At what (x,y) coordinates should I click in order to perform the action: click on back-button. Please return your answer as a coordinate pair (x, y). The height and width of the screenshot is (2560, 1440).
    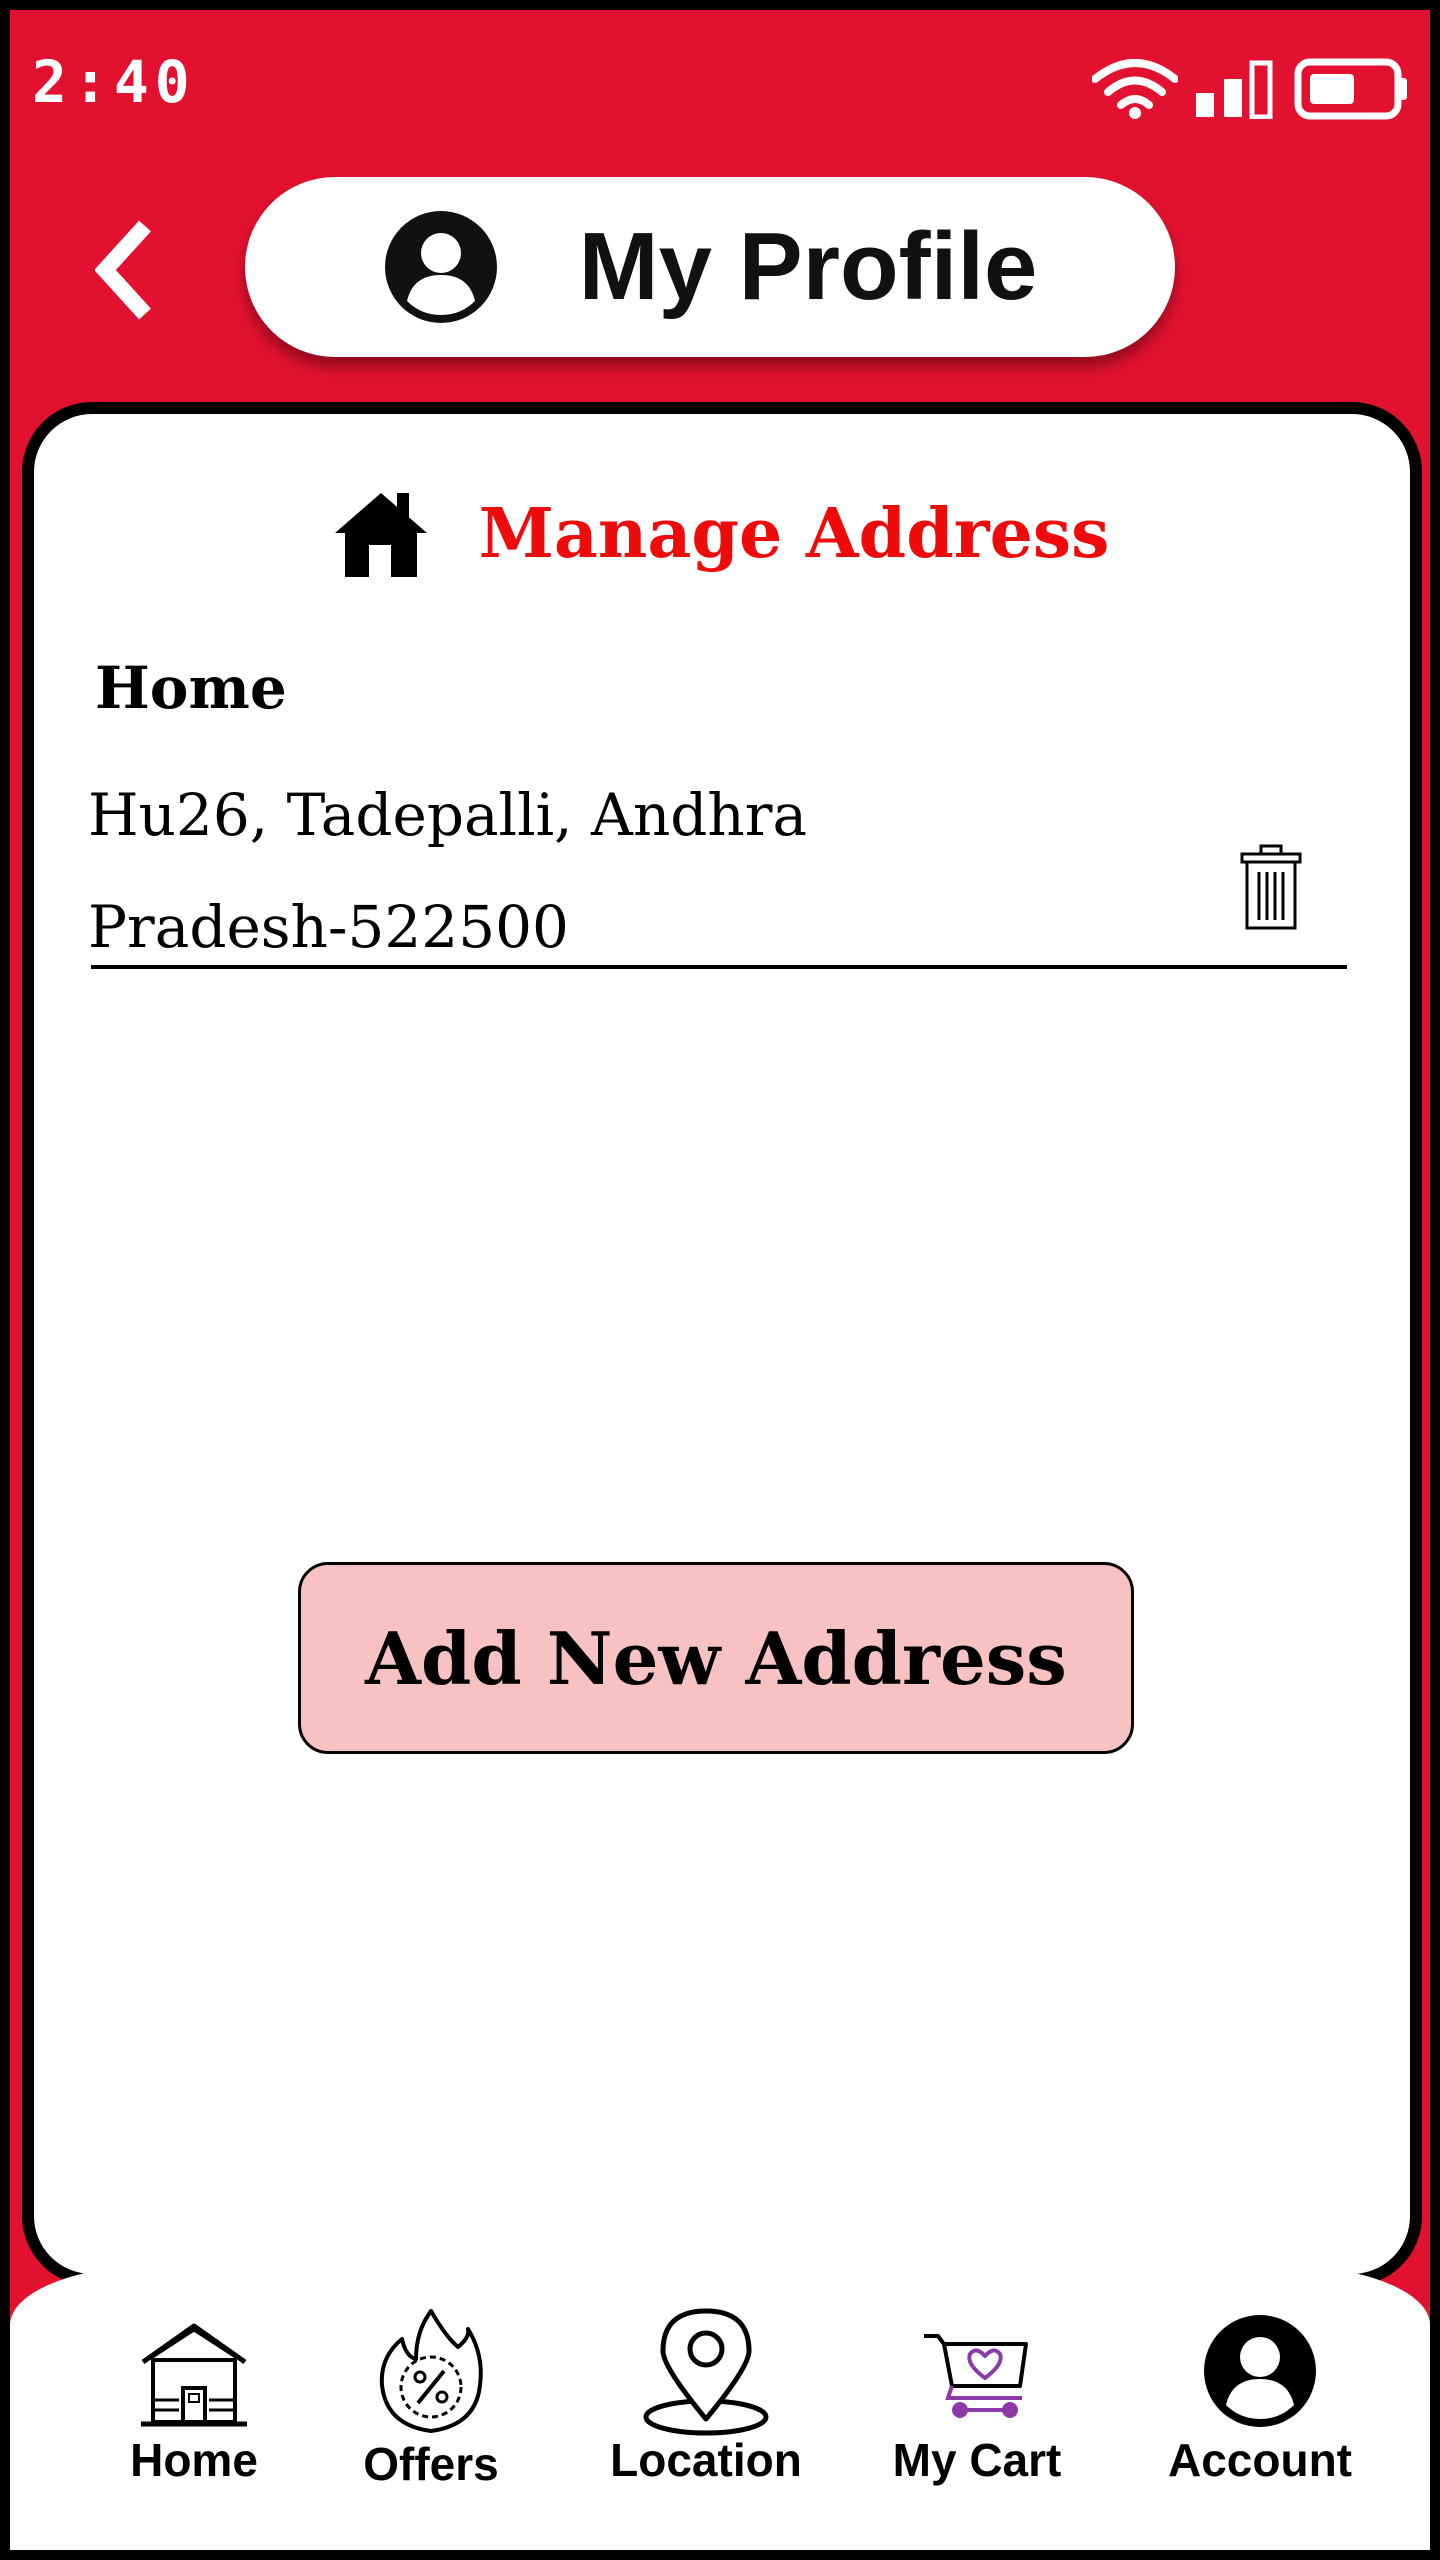
    Looking at the image, I should click on (125, 270).